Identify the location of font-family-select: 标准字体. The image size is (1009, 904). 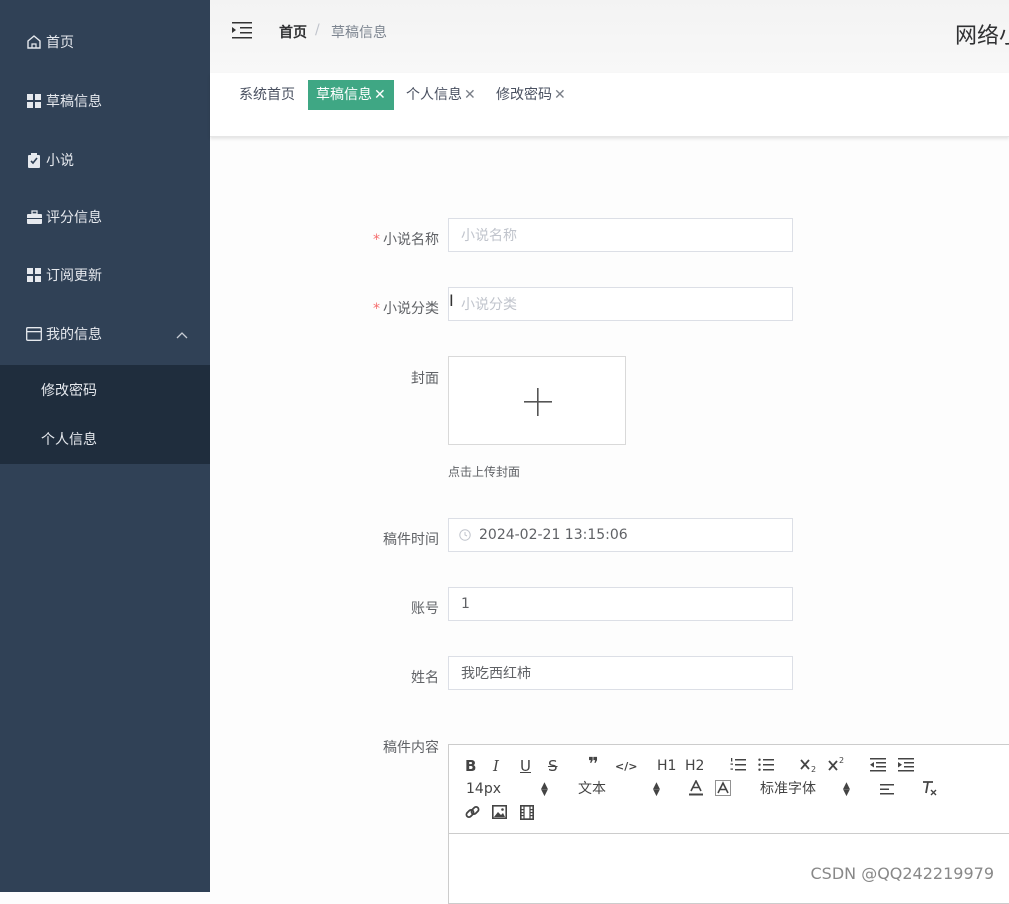
(788, 789).